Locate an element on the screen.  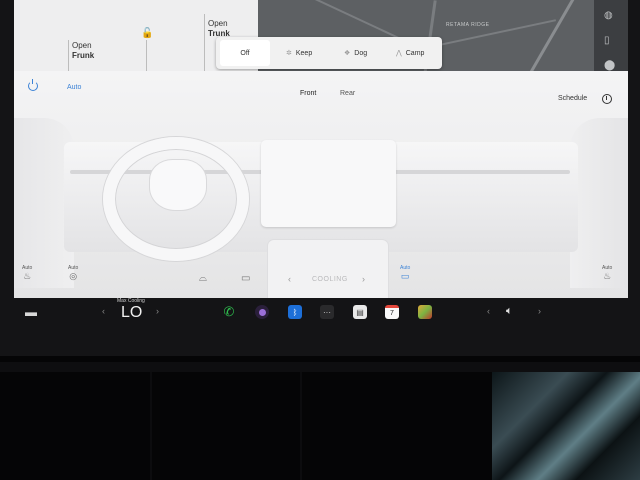
climate-mode-dog: ❖ Dog is located at coordinates (355, 53).